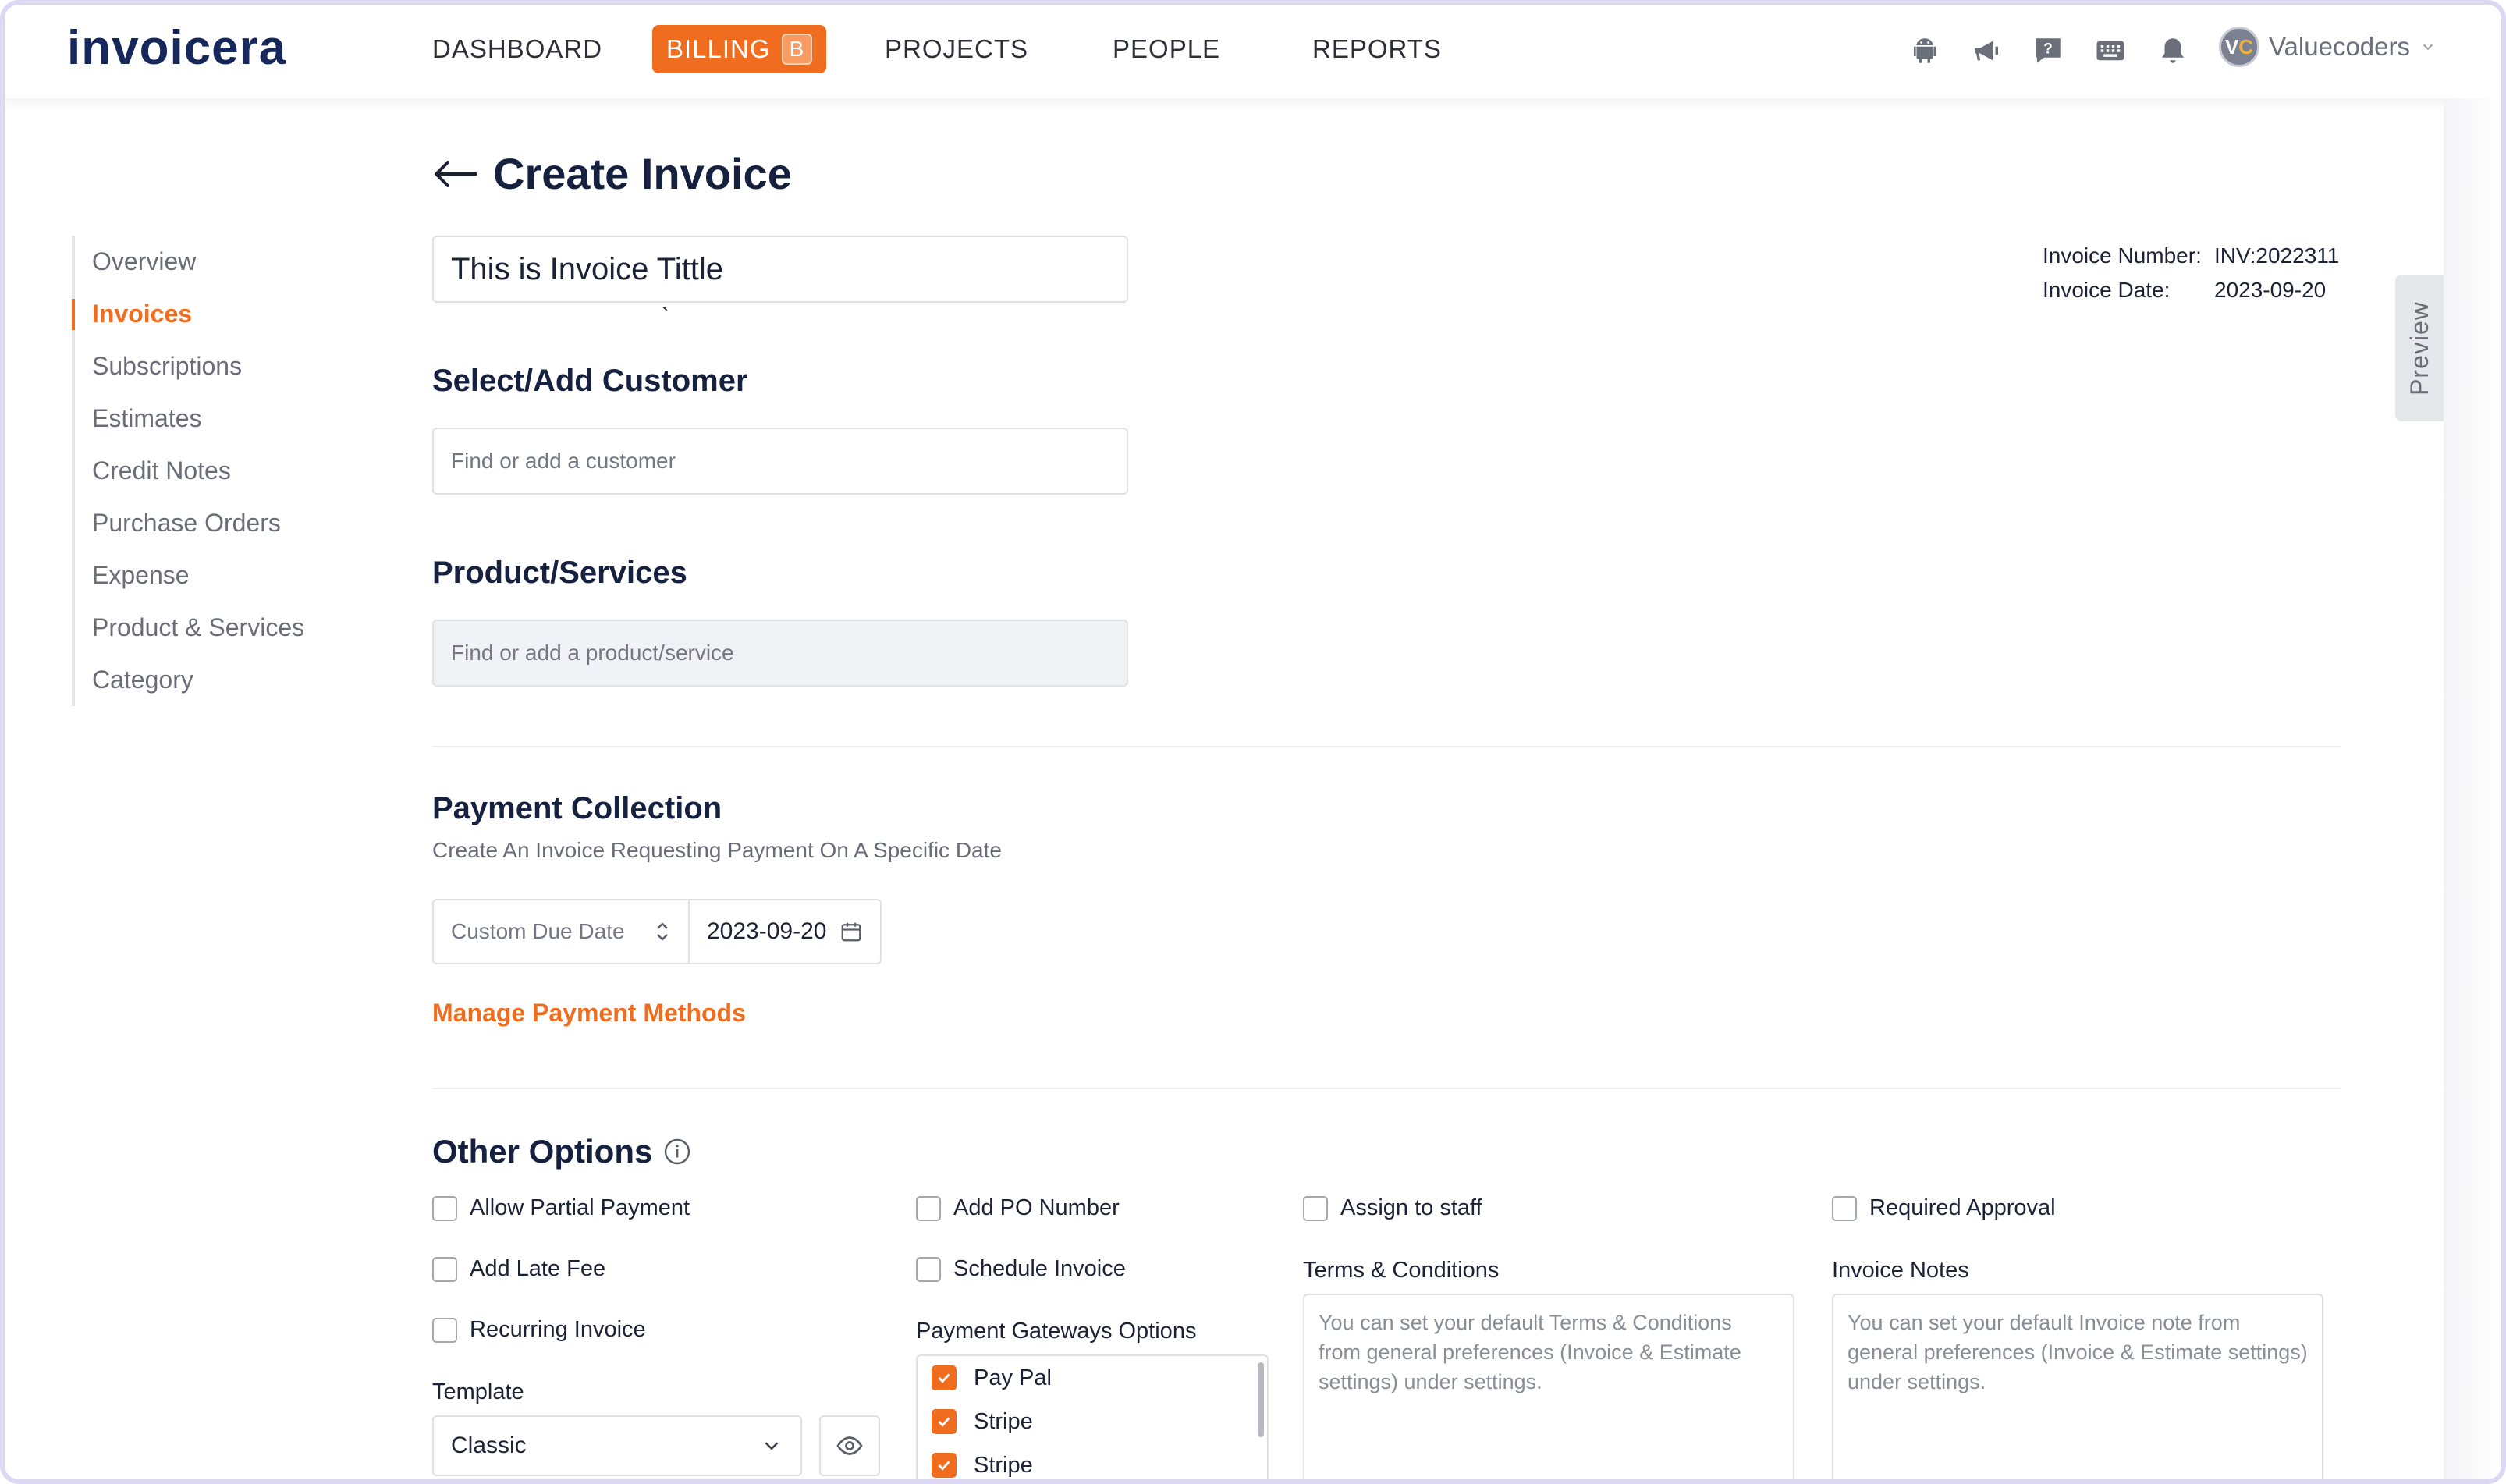  I want to click on page-header: Create Invoice, so click(612, 173).